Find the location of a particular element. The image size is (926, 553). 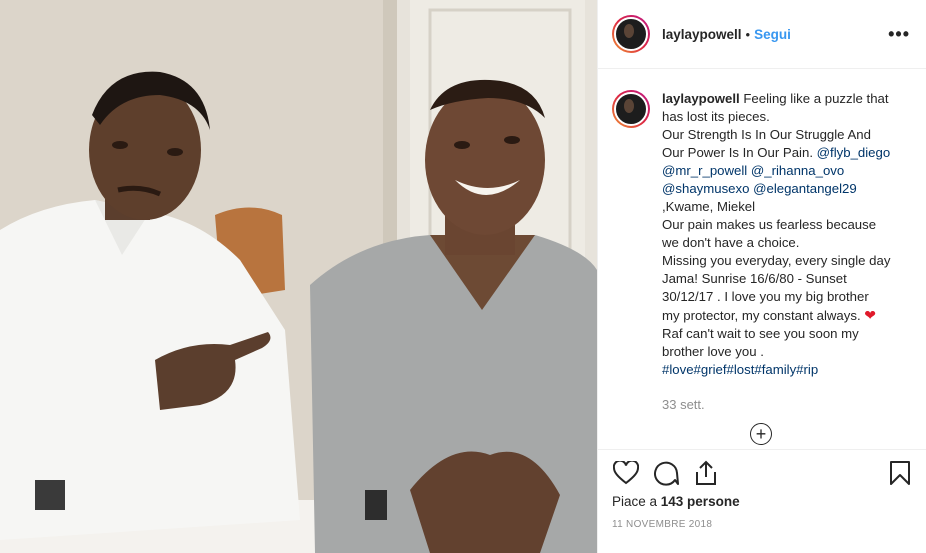

caption-line: has lost its pieces. is located at coordinates (784, 117).